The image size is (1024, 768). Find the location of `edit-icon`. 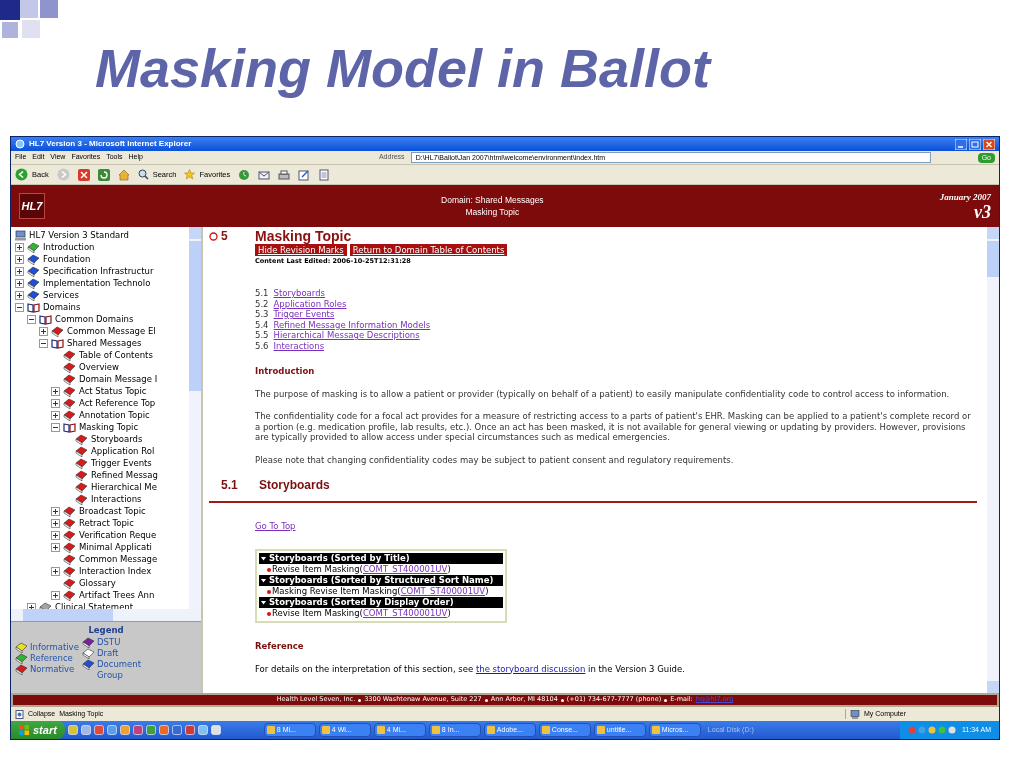

edit-icon is located at coordinates (304, 174).